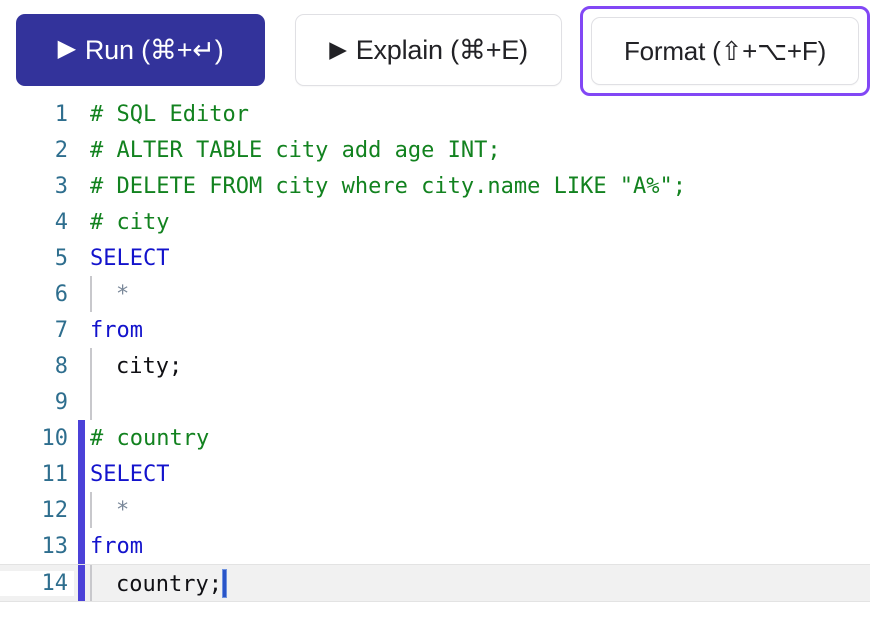 Image resolution: width=870 pixels, height=618 pixels. I want to click on code-text: city;, so click(128, 366).